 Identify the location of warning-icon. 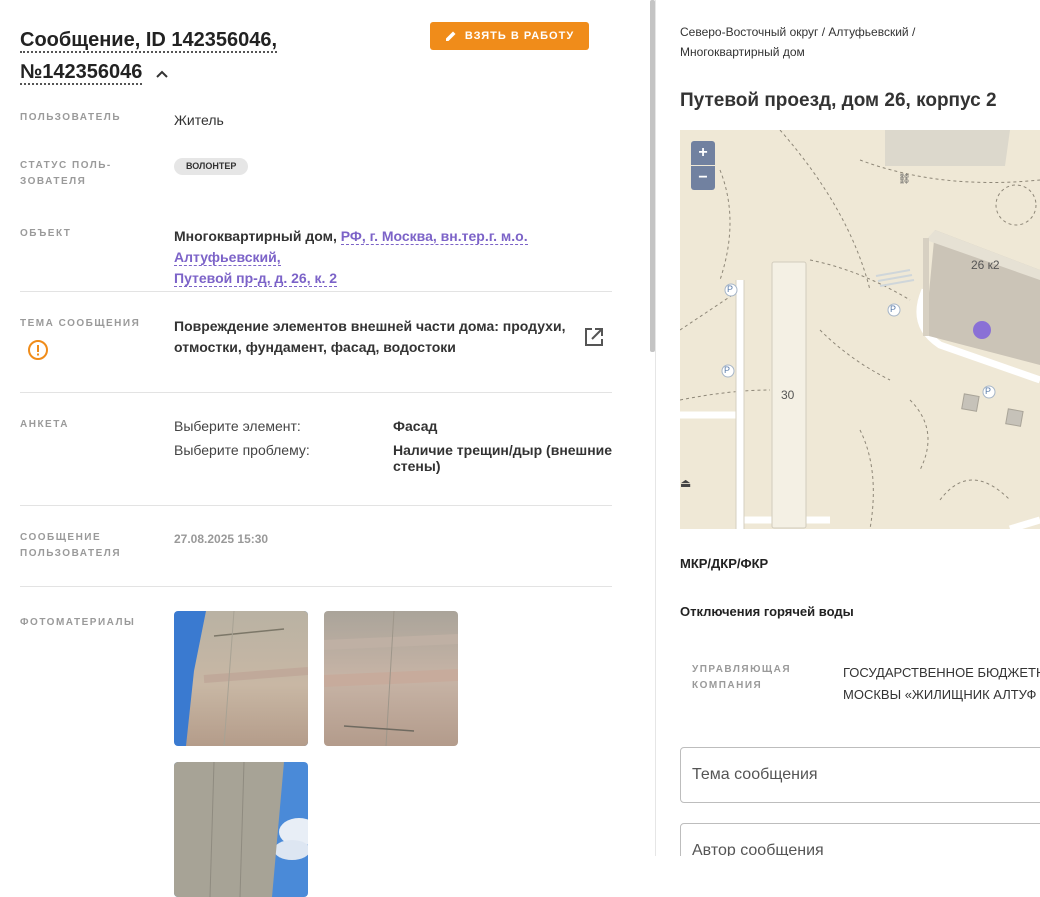
(38, 350).